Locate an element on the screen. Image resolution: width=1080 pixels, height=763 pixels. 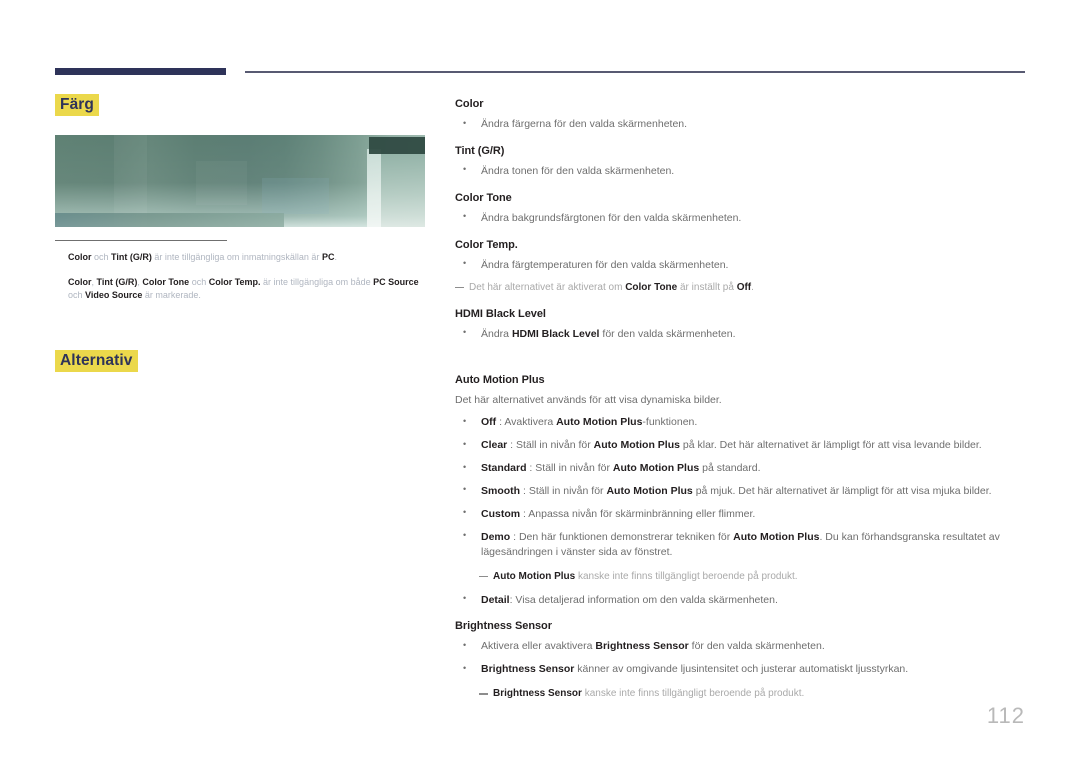
menu-screenshot-thumbnail is located at coordinates (240, 181).